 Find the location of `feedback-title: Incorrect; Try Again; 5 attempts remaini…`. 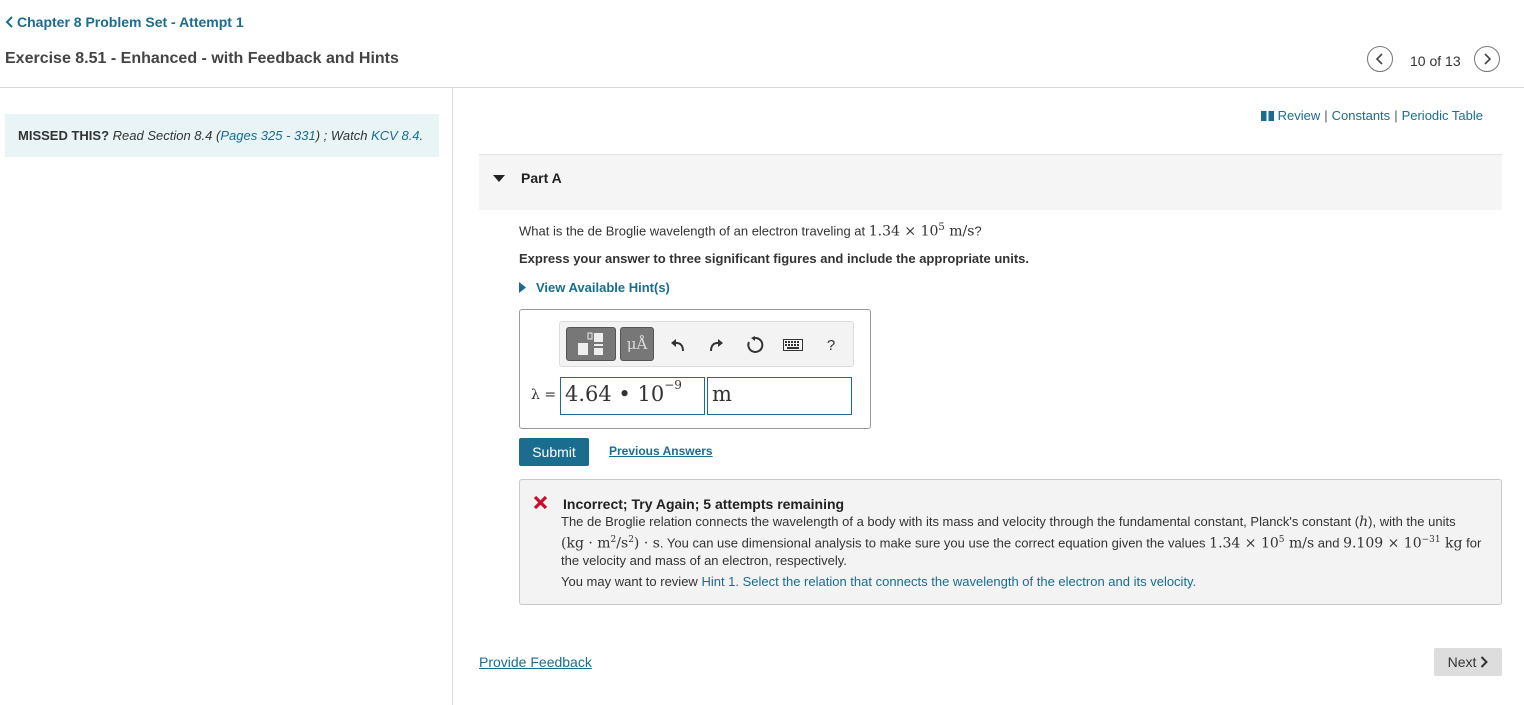

feedback-title: Incorrect; Try Again; 5 attempts remaini… is located at coordinates (704, 504).